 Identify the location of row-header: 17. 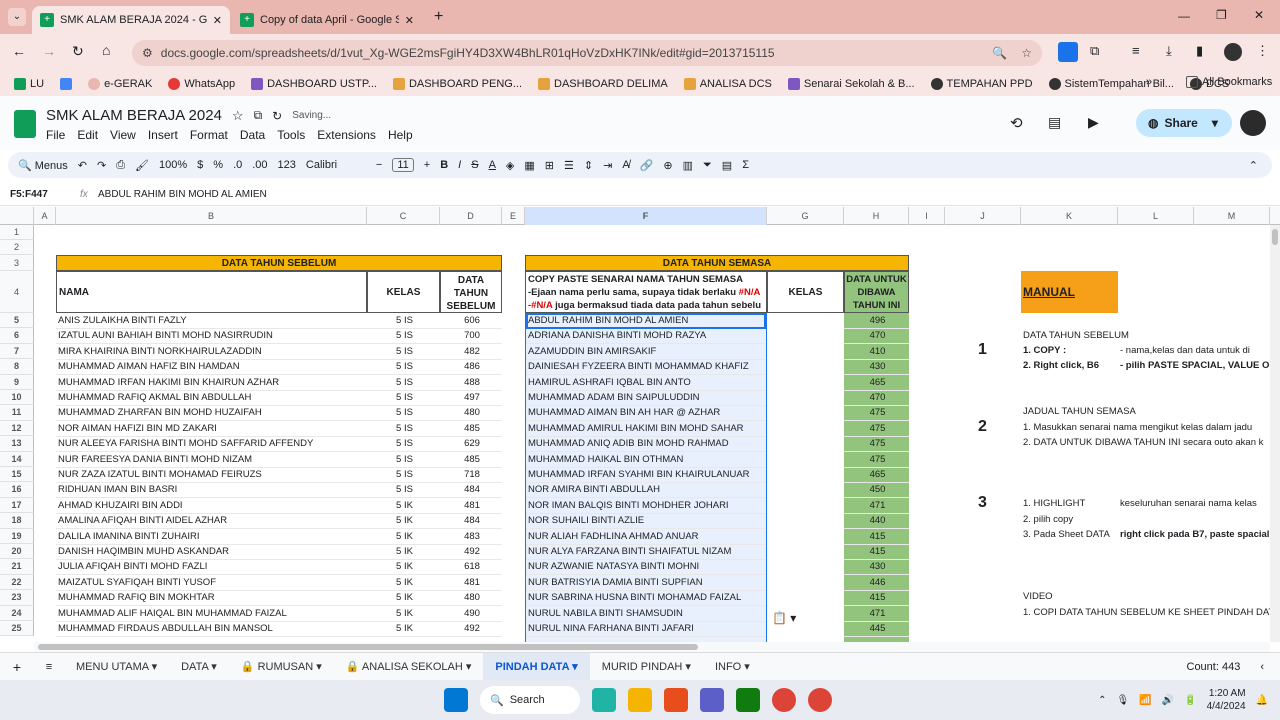
(17, 505).